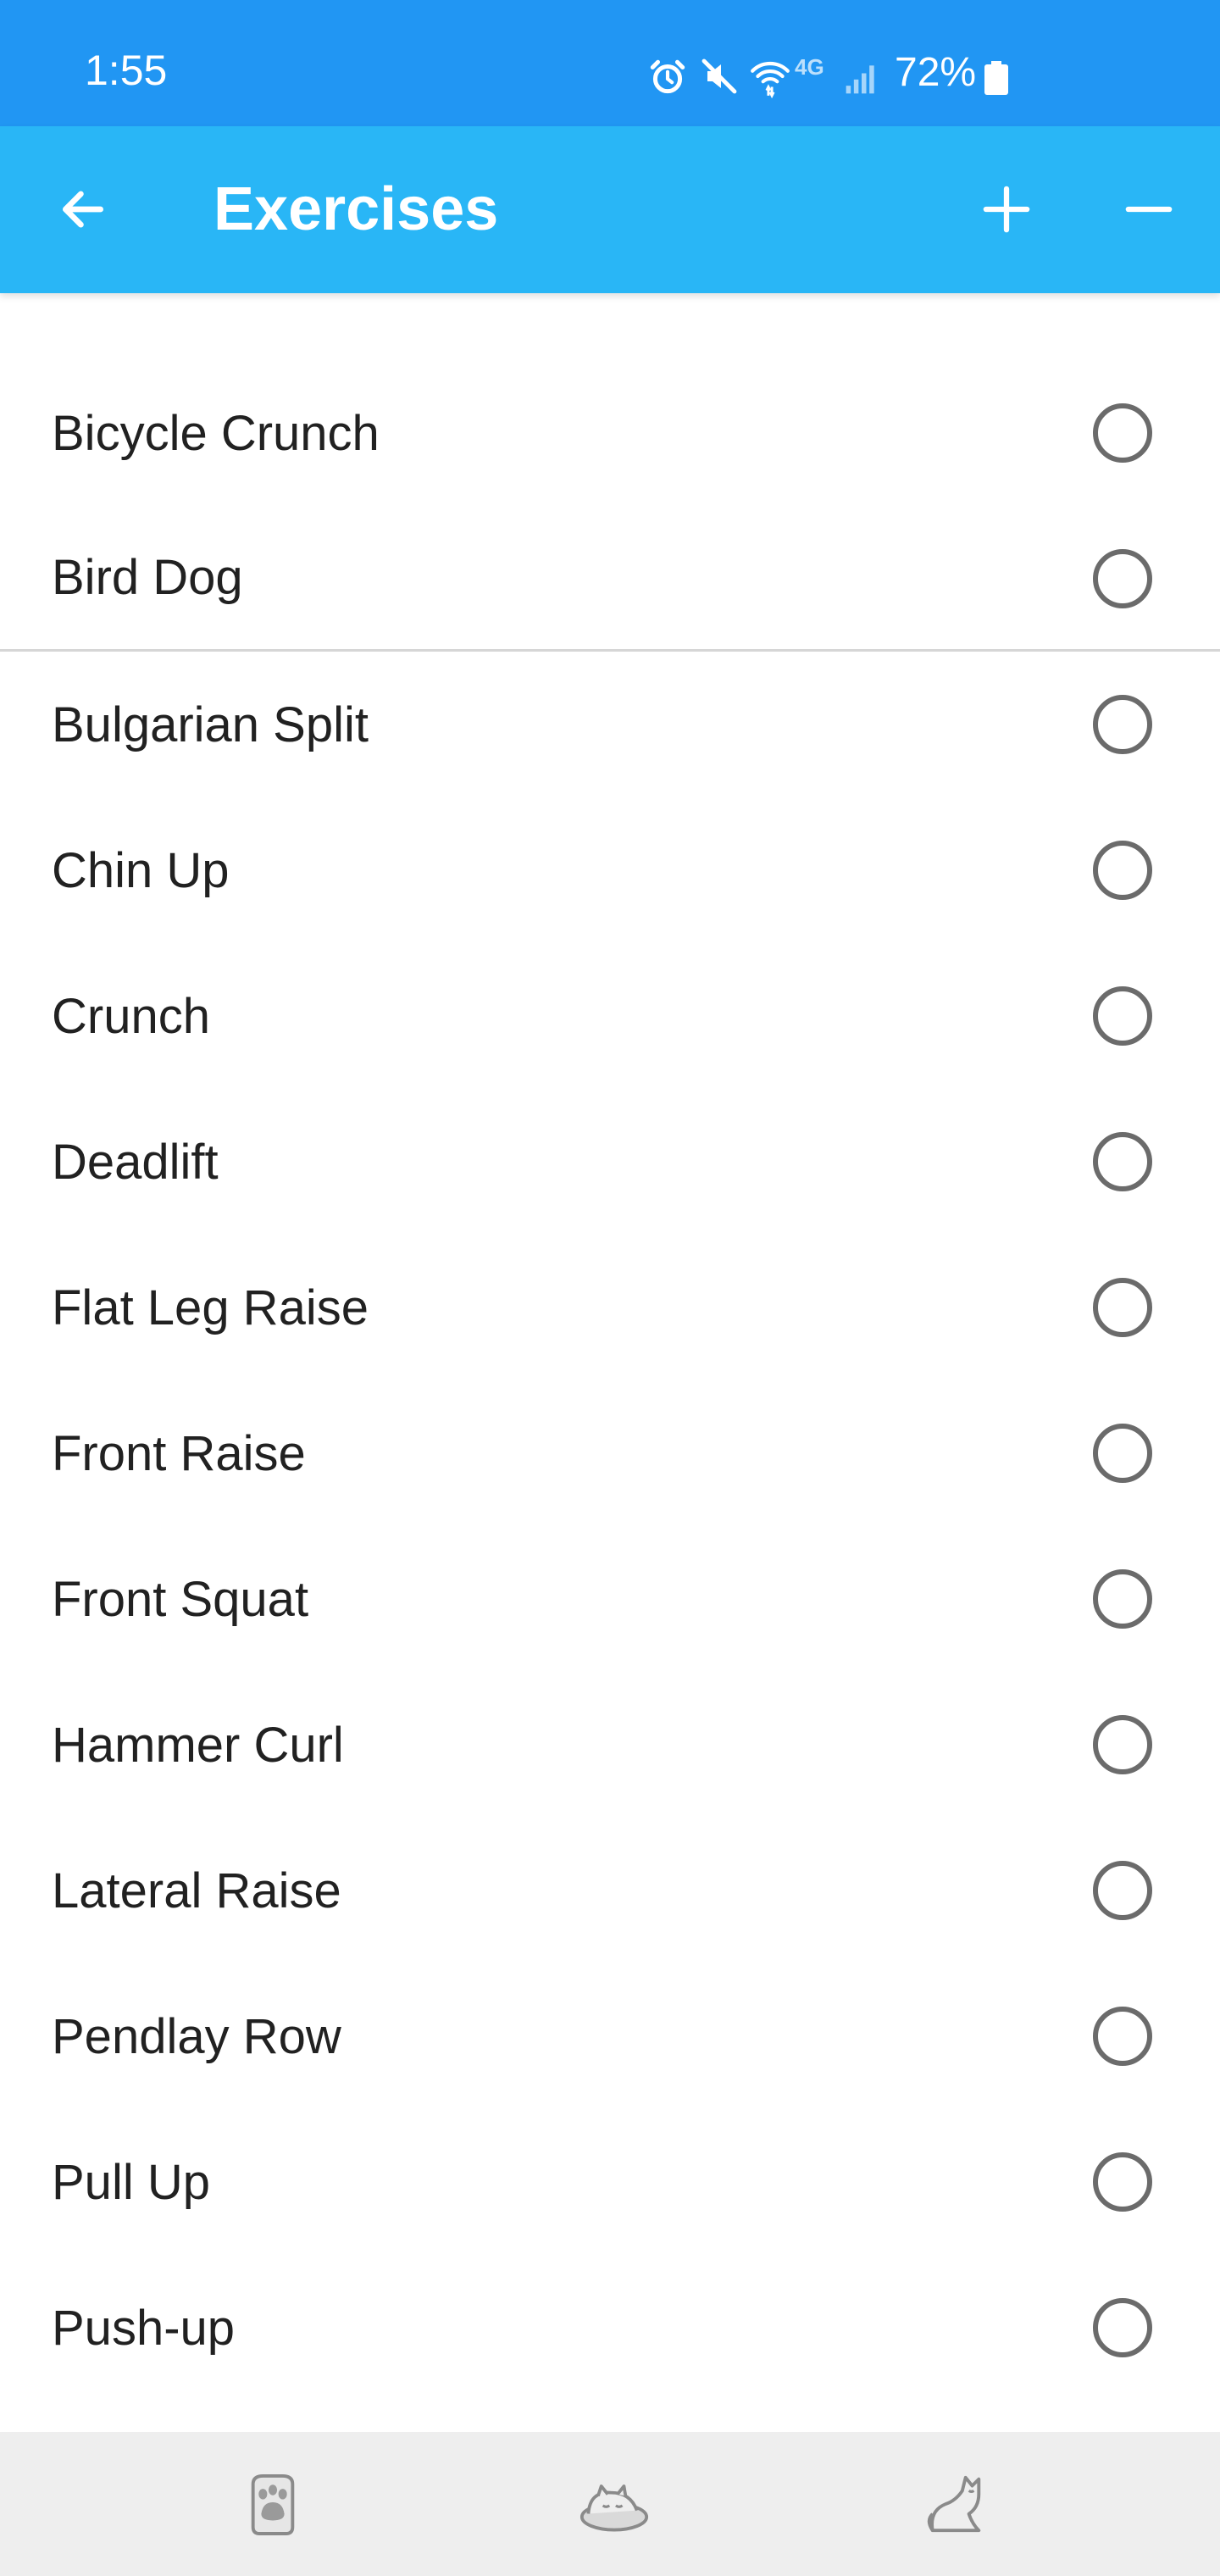 This screenshot has height=2576, width=1220. What do you see at coordinates (180, 1599) in the screenshot?
I see `exercise-label: Front Squat` at bounding box center [180, 1599].